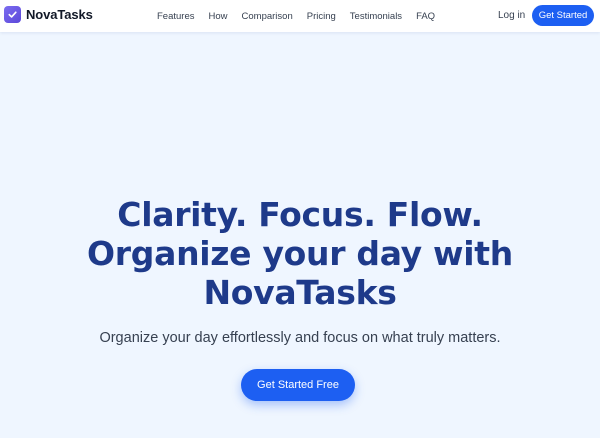 The image size is (600, 438). Describe the element at coordinates (12, 14) in the screenshot. I see `check-icon` at that location.